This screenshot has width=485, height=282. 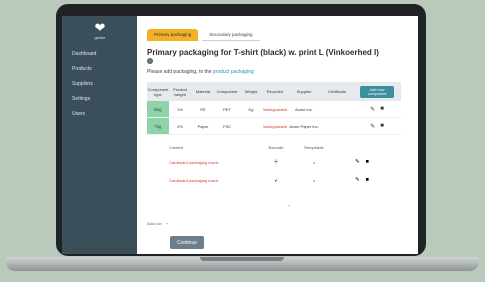 I want to click on row-unit: Kg, so click(x=251, y=109).